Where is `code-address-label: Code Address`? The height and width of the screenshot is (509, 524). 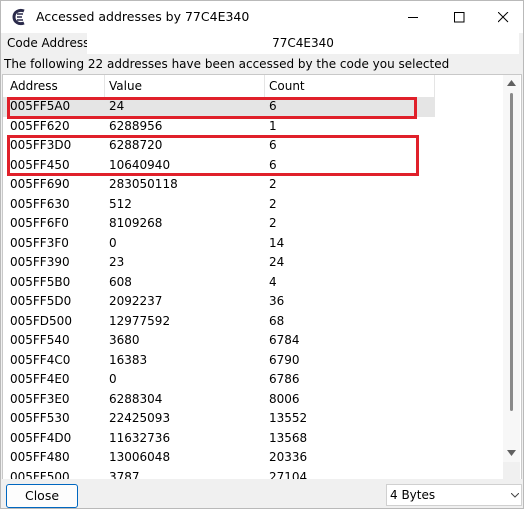 code-address-label: Code Address is located at coordinates (48, 43).